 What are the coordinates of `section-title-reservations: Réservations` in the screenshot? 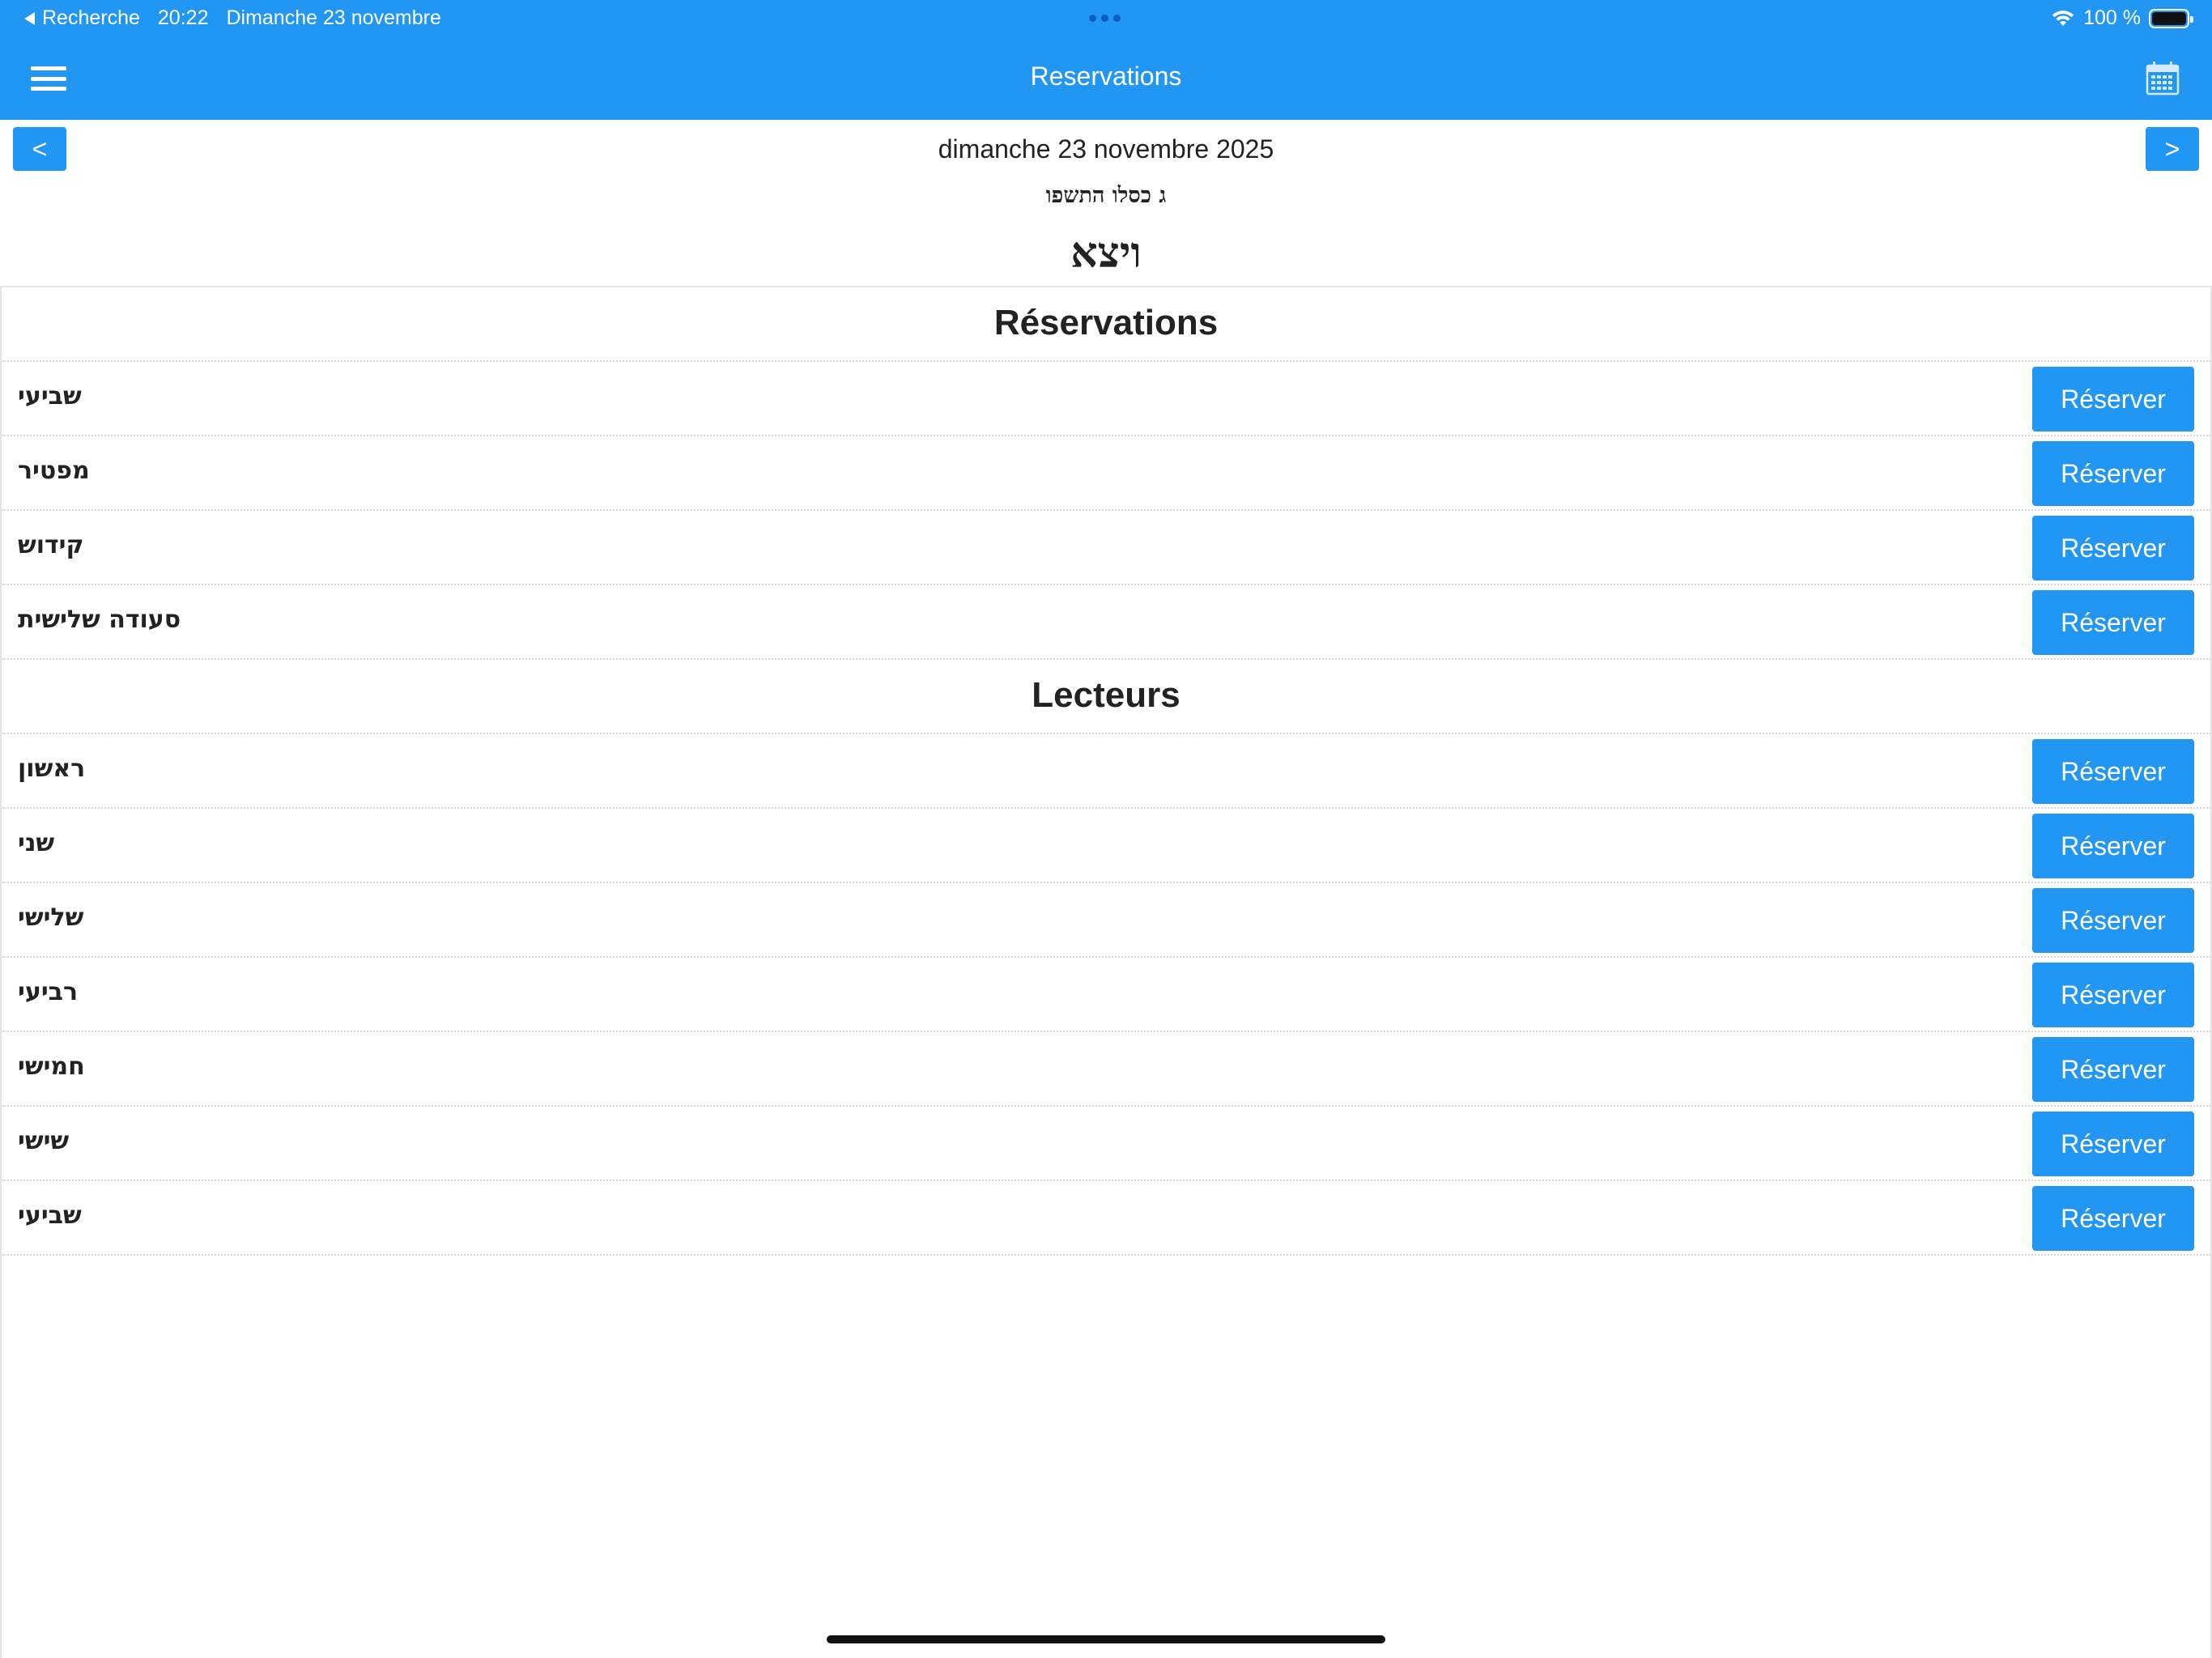 It's located at (1106, 324).